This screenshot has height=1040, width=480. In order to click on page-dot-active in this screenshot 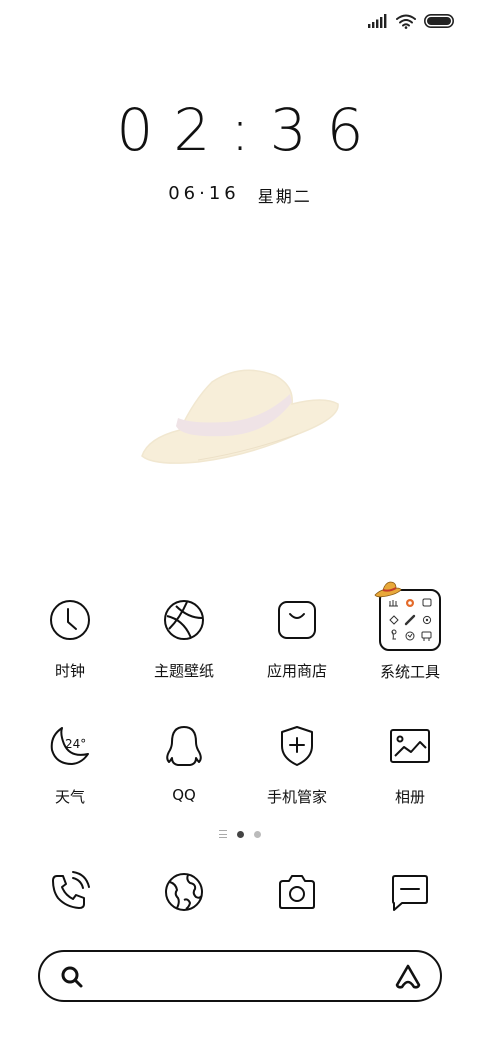, I will do `click(240, 834)`.